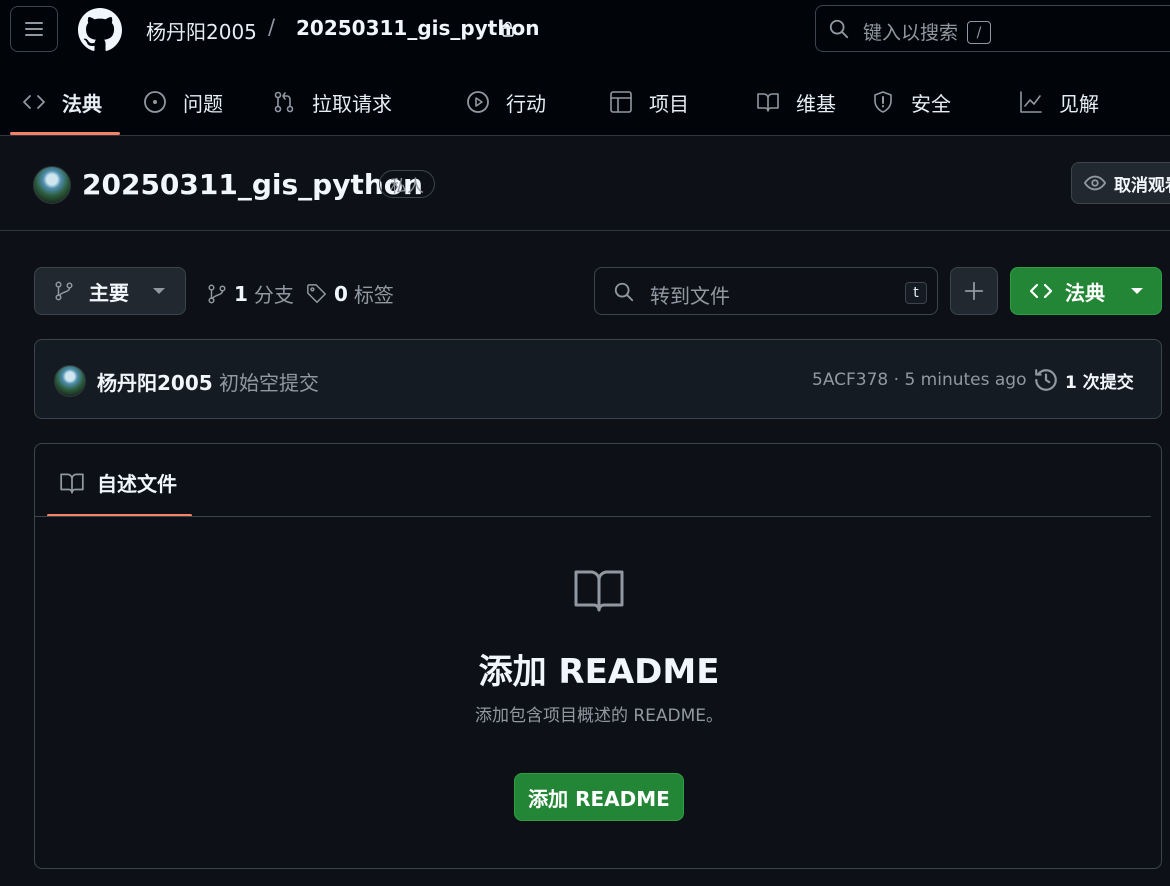 Image resolution: width=1170 pixels, height=886 pixels. I want to click on active-tab-indicator, so click(65, 133).